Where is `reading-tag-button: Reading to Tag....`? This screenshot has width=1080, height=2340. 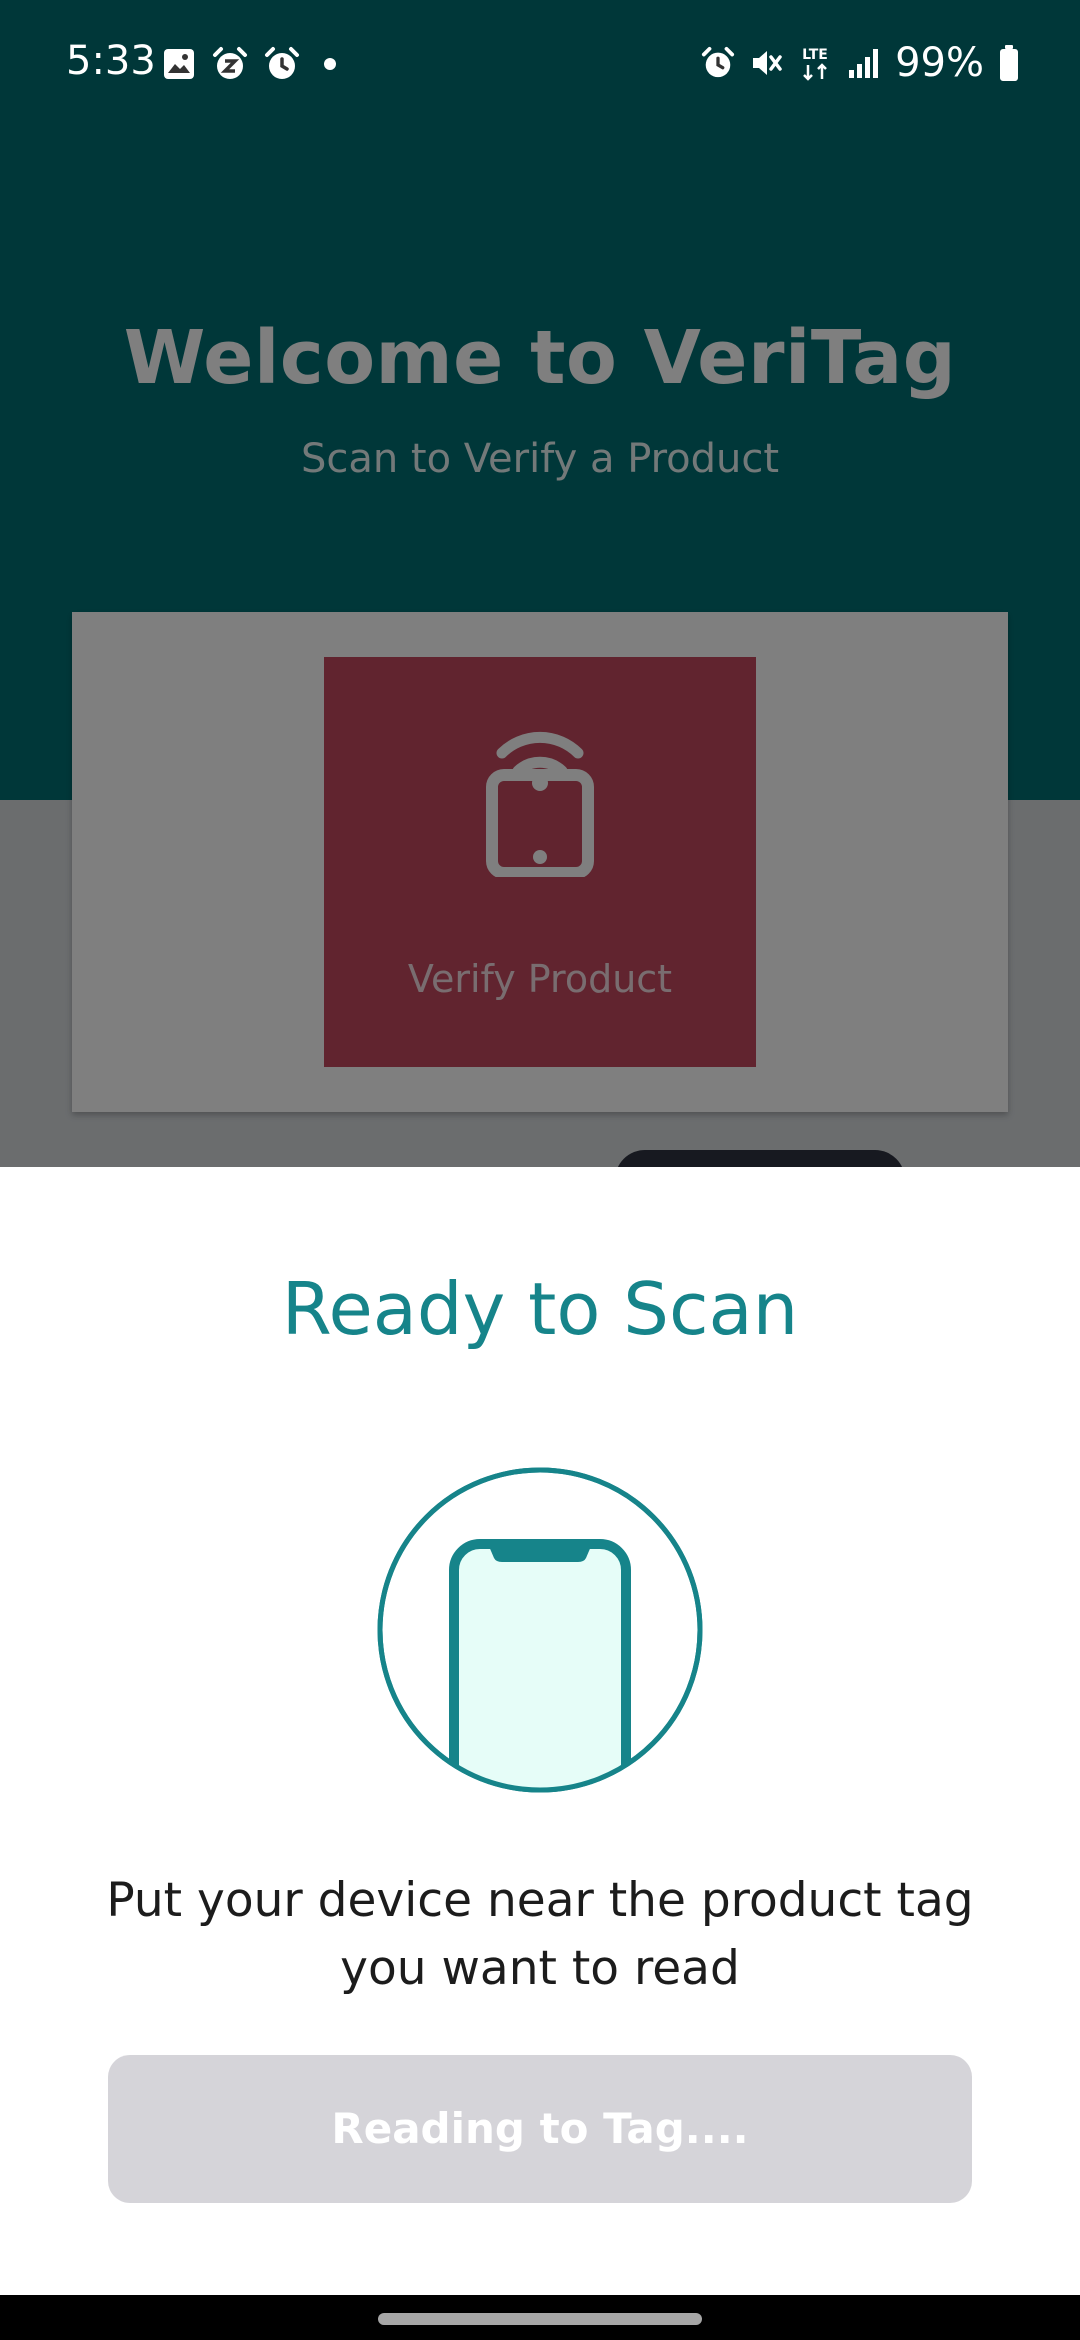
reading-tag-button: Reading to Tag.... is located at coordinates (540, 2129).